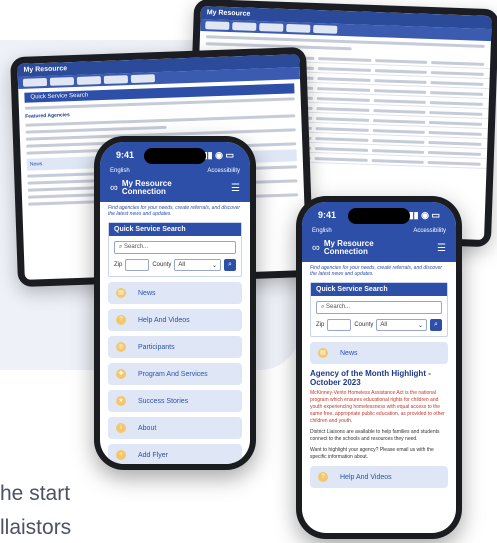 The height and width of the screenshot is (543, 497). What do you see at coordinates (121, 347) in the screenshot?
I see `participants-icon: ◎` at bounding box center [121, 347].